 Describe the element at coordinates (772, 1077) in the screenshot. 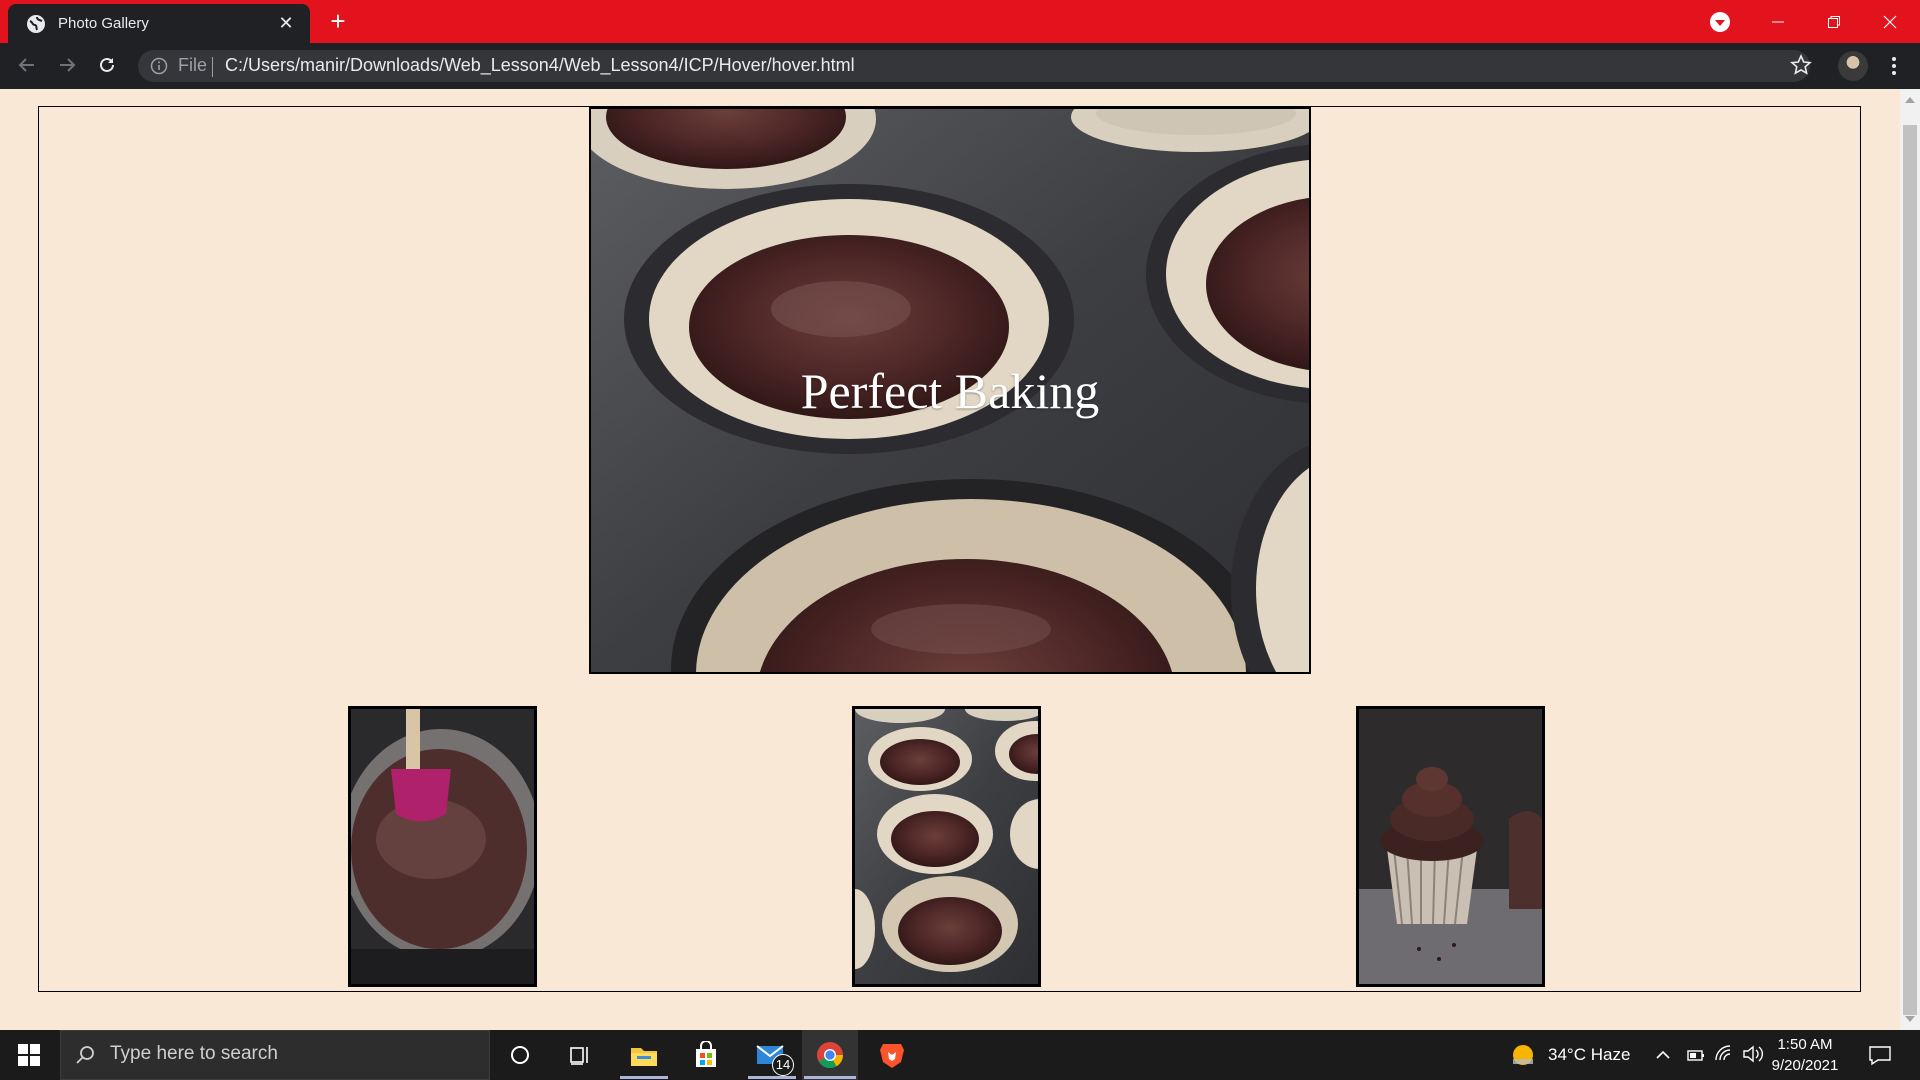

I see `mail-active-indicator` at that location.